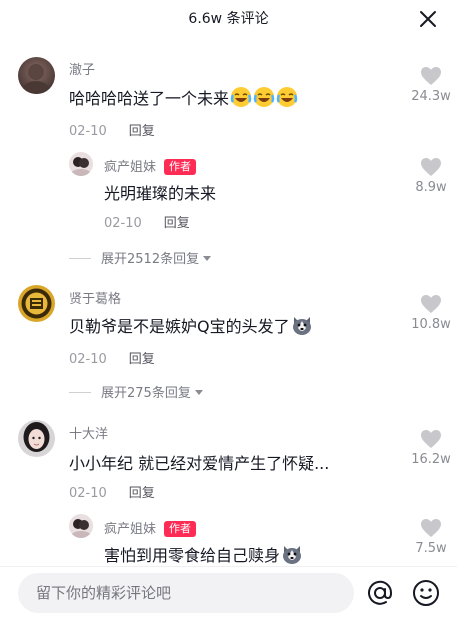 The height and width of the screenshot is (618, 457). What do you see at coordinates (428, 19) in the screenshot?
I see `close-icon` at bounding box center [428, 19].